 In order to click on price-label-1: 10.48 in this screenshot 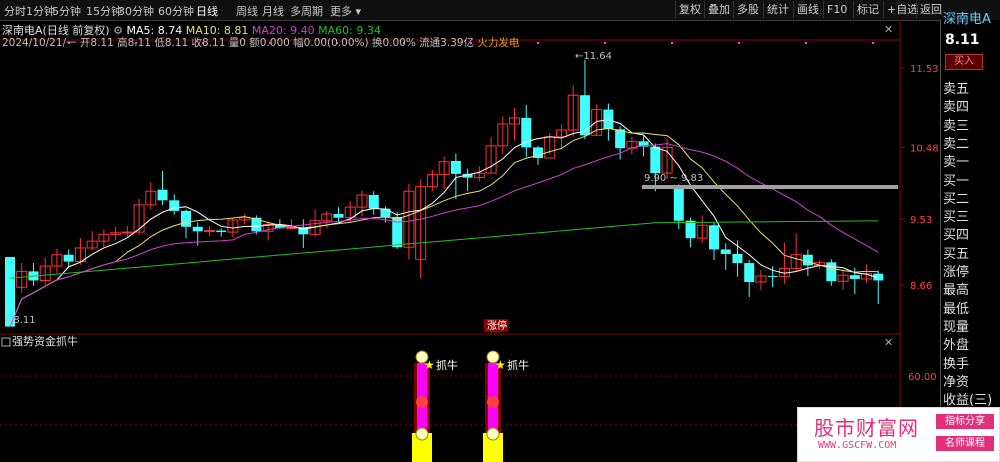, I will do `click(924, 148)`.